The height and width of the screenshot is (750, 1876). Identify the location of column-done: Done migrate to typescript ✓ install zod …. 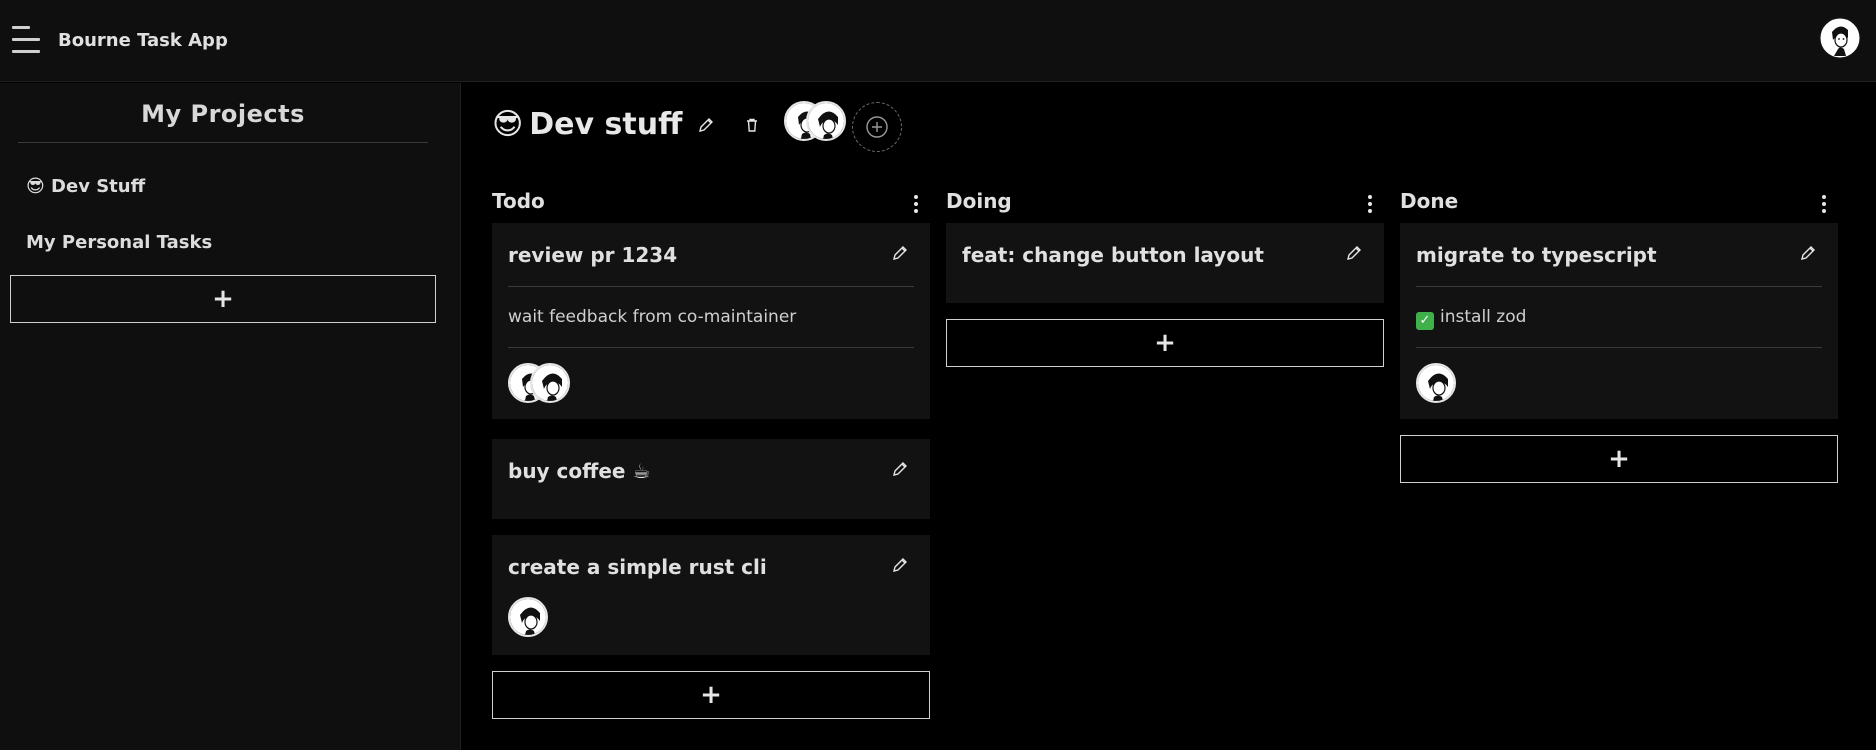
(1619, 335).